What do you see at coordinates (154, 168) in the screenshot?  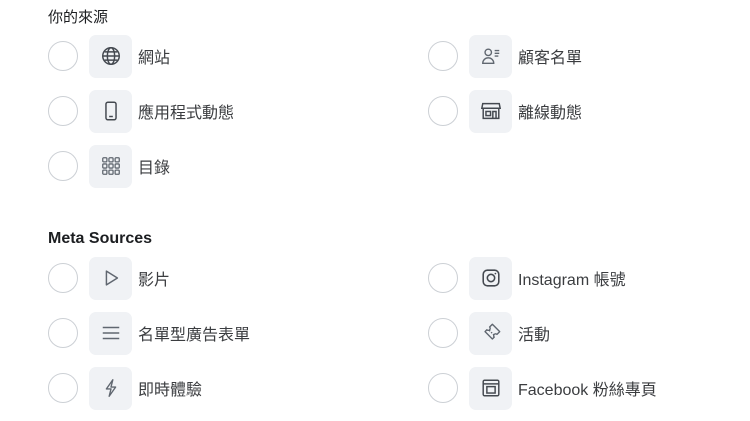 I see `option-label: 目錄` at bounding box center [154, 168].